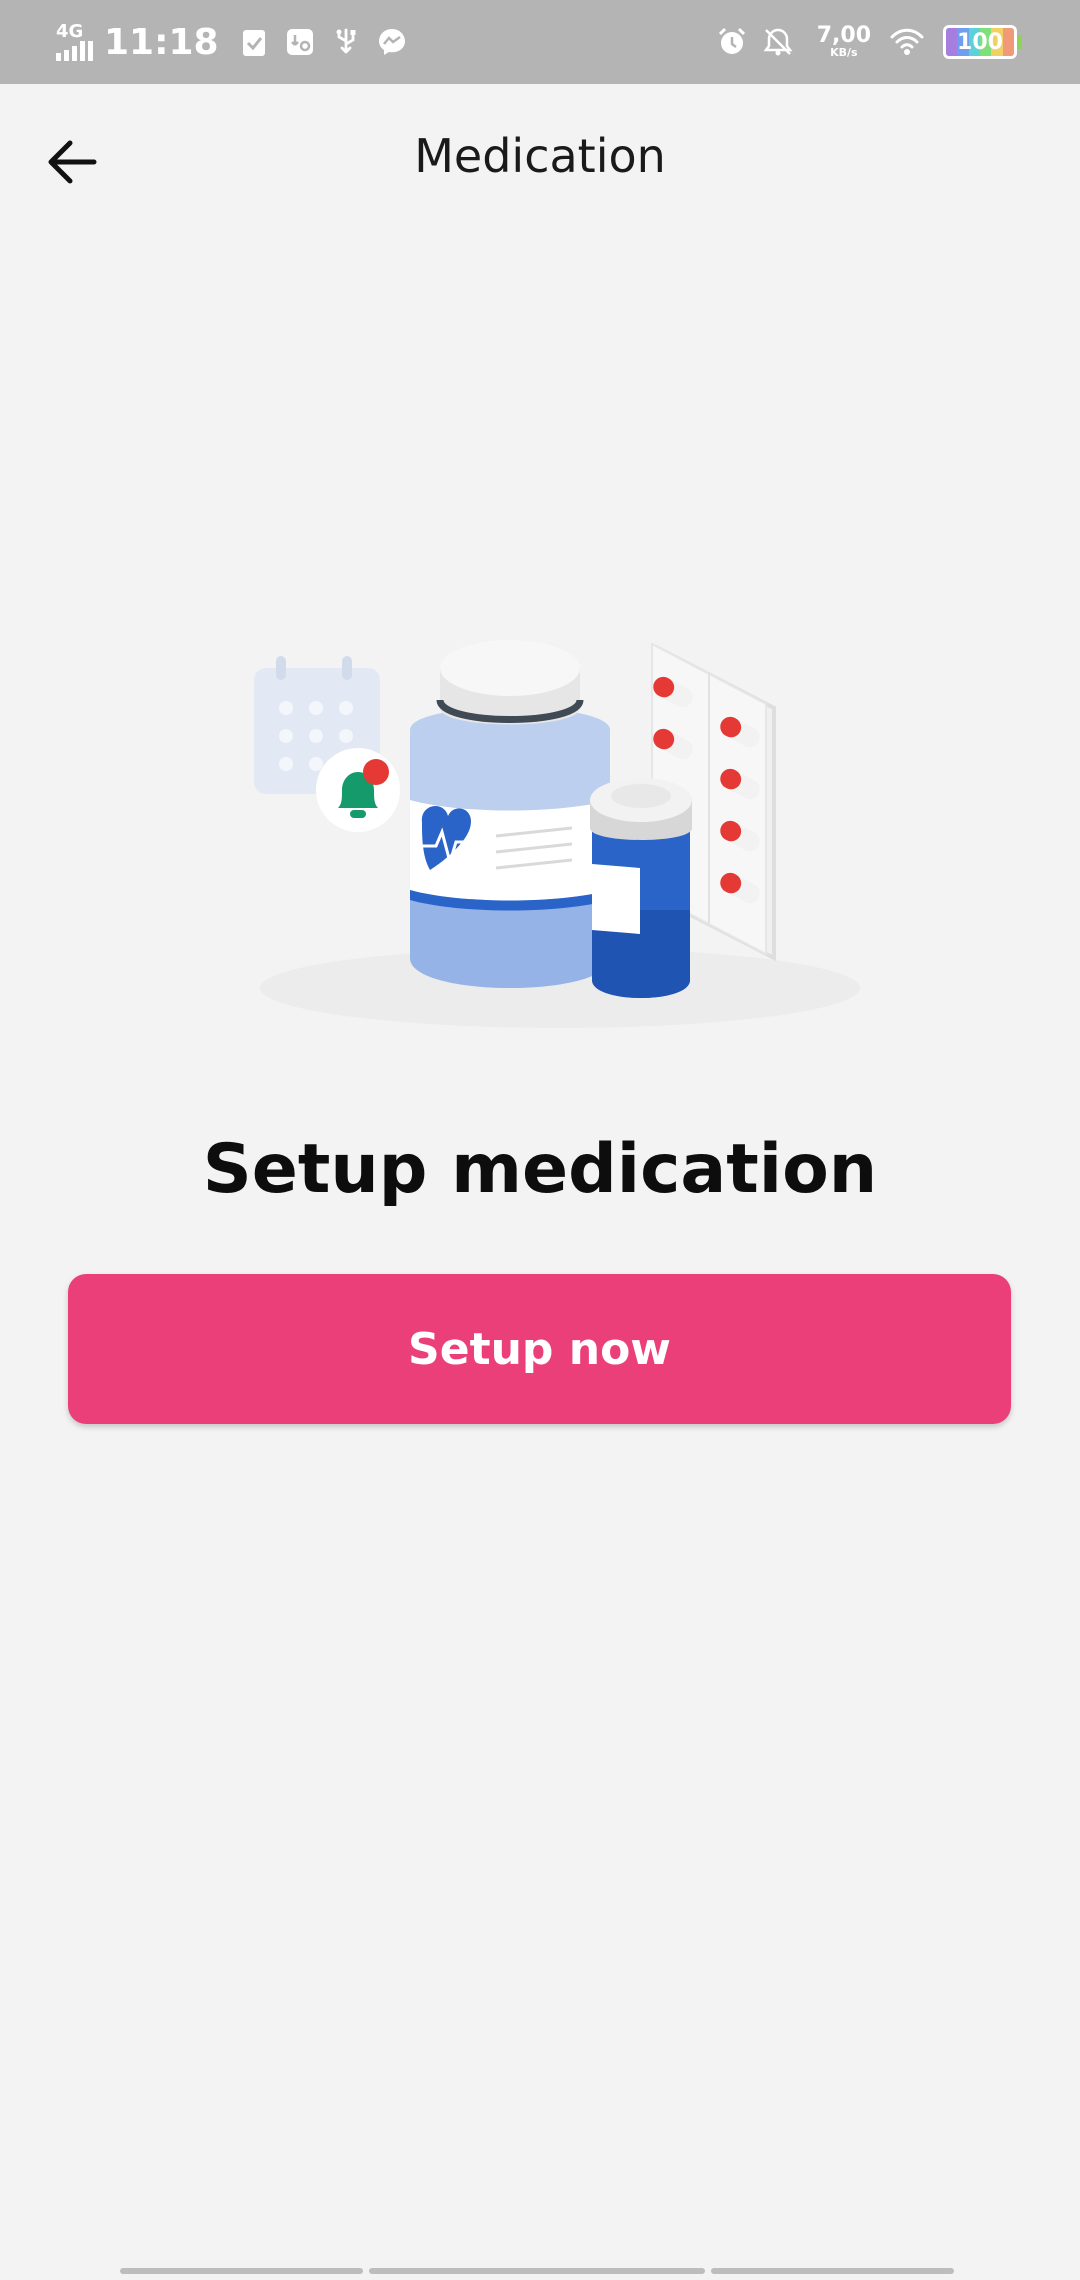 This screenshot has height=2280, width=1080. I want to click on usb-settings-icon, so click(299, 42).